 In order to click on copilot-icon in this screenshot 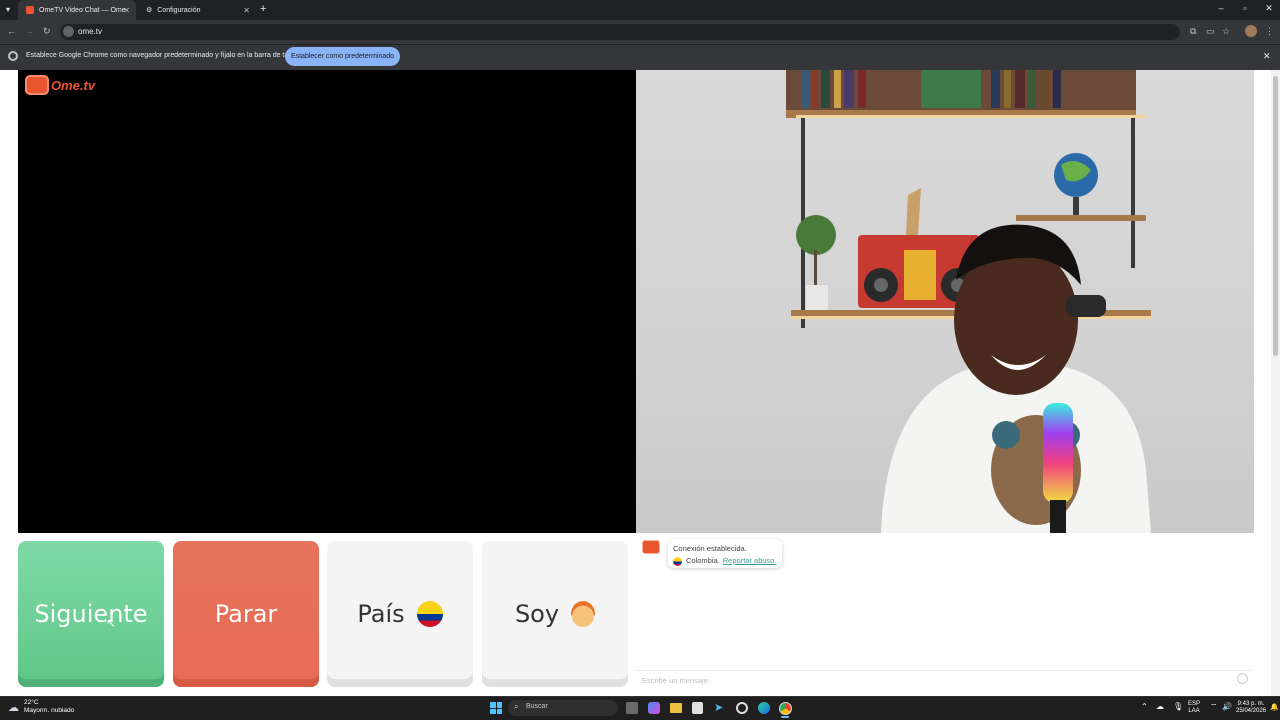, I will do `click(654, 708)`.